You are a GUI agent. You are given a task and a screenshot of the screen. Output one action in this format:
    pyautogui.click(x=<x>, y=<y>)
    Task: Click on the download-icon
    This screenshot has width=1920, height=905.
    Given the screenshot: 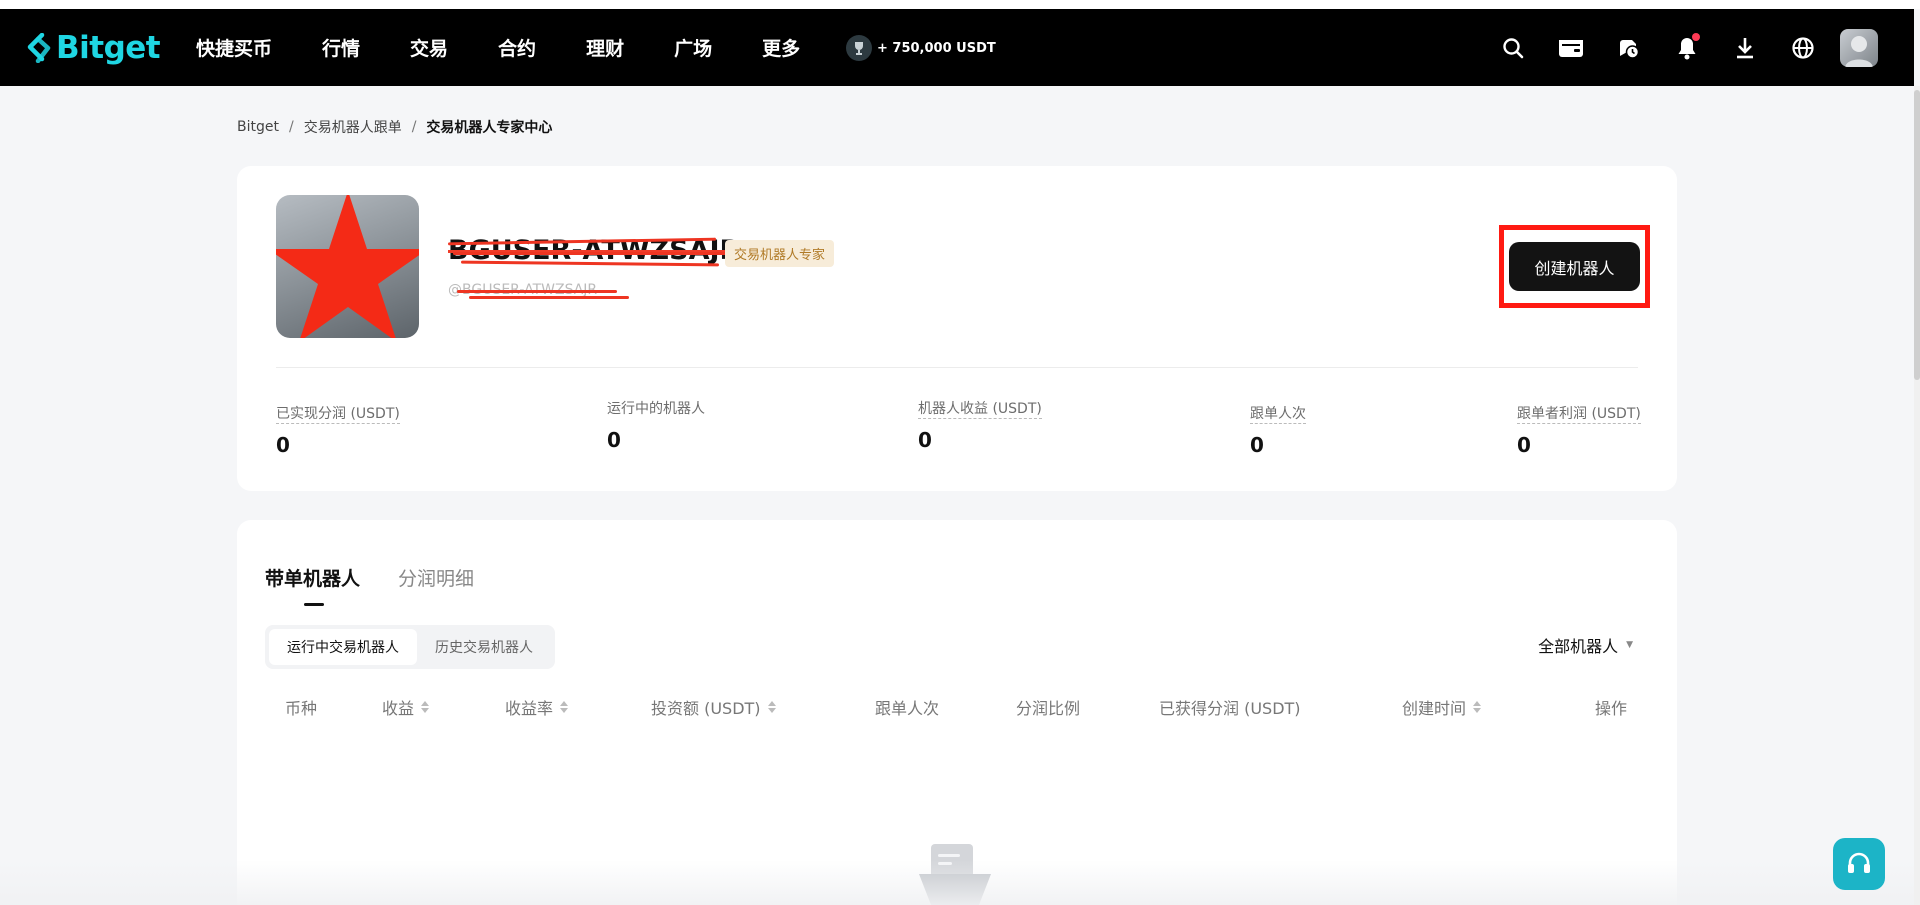 What is the action you would take?
    pyautogui.click(x=1745, y=48)
    